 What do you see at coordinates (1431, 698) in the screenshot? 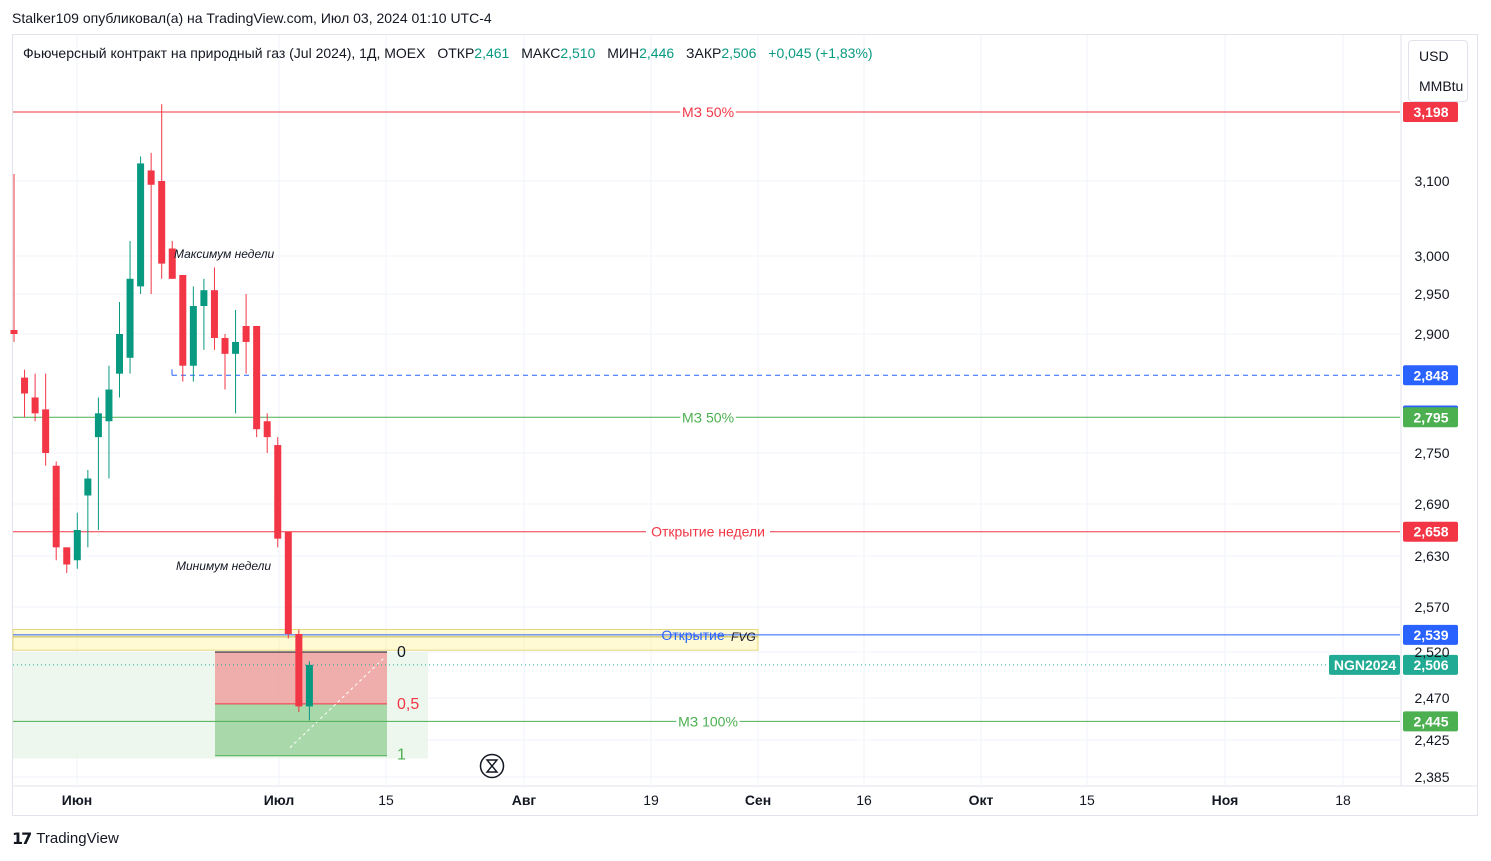
I see `price-tick-label: 2,470` at bounding box center [1431, 698].